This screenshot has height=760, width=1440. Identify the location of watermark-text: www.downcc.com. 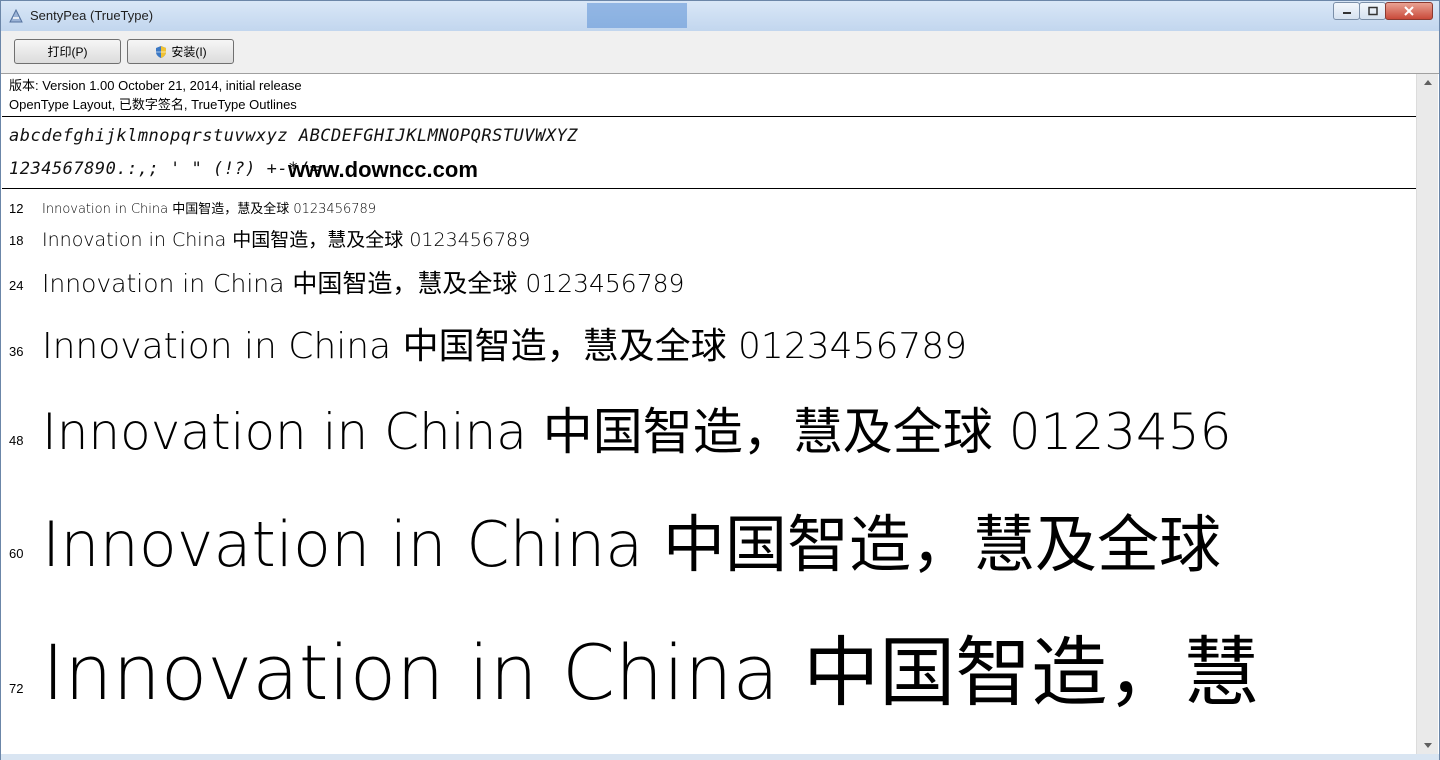
(383, 169).